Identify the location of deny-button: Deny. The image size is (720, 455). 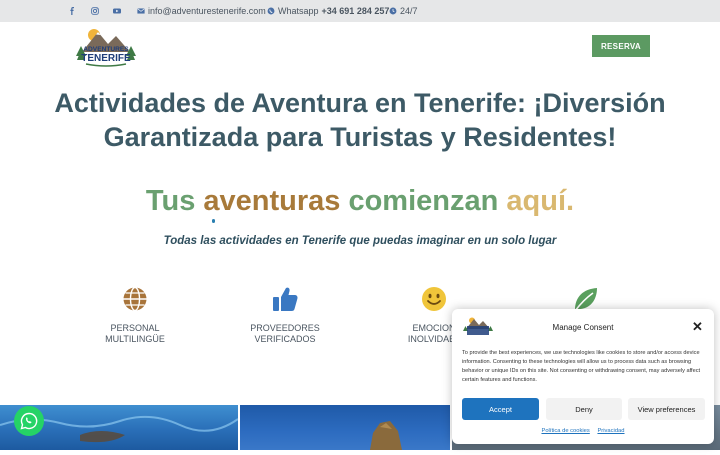
(584, 409).